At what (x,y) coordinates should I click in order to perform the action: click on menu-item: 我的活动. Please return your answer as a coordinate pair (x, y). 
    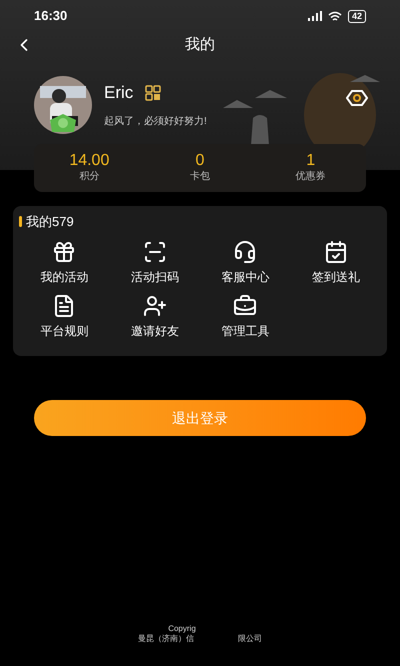
    Looking at the image, I should click on (64, 263).